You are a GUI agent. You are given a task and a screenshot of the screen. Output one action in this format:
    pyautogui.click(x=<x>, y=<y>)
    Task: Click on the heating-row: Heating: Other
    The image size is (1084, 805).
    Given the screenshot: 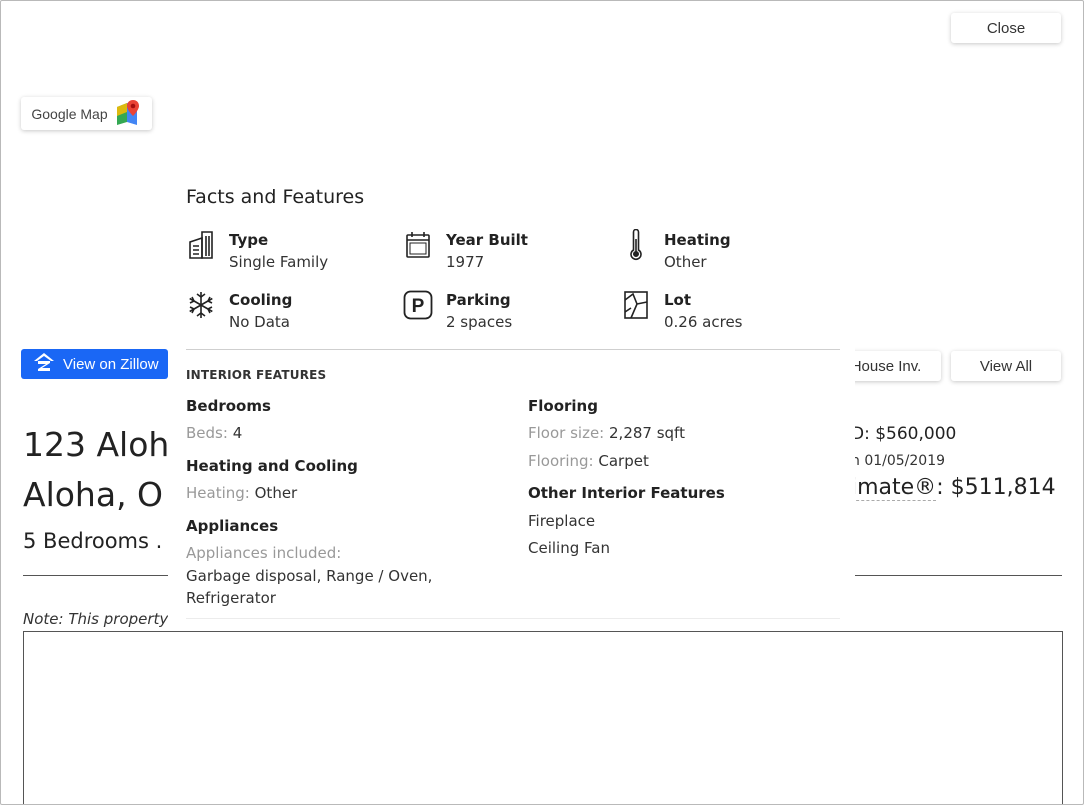 What is the action you would take?
    pyautogui.click(x=241, y=493)
    